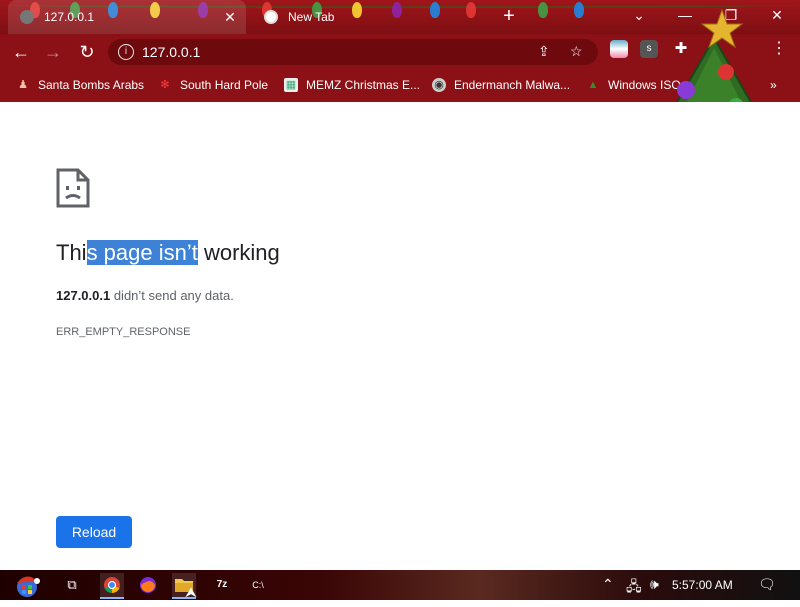 This screenshot has height=607, width=800. I want to click on network-icon: 🖧, so click(634, 588).